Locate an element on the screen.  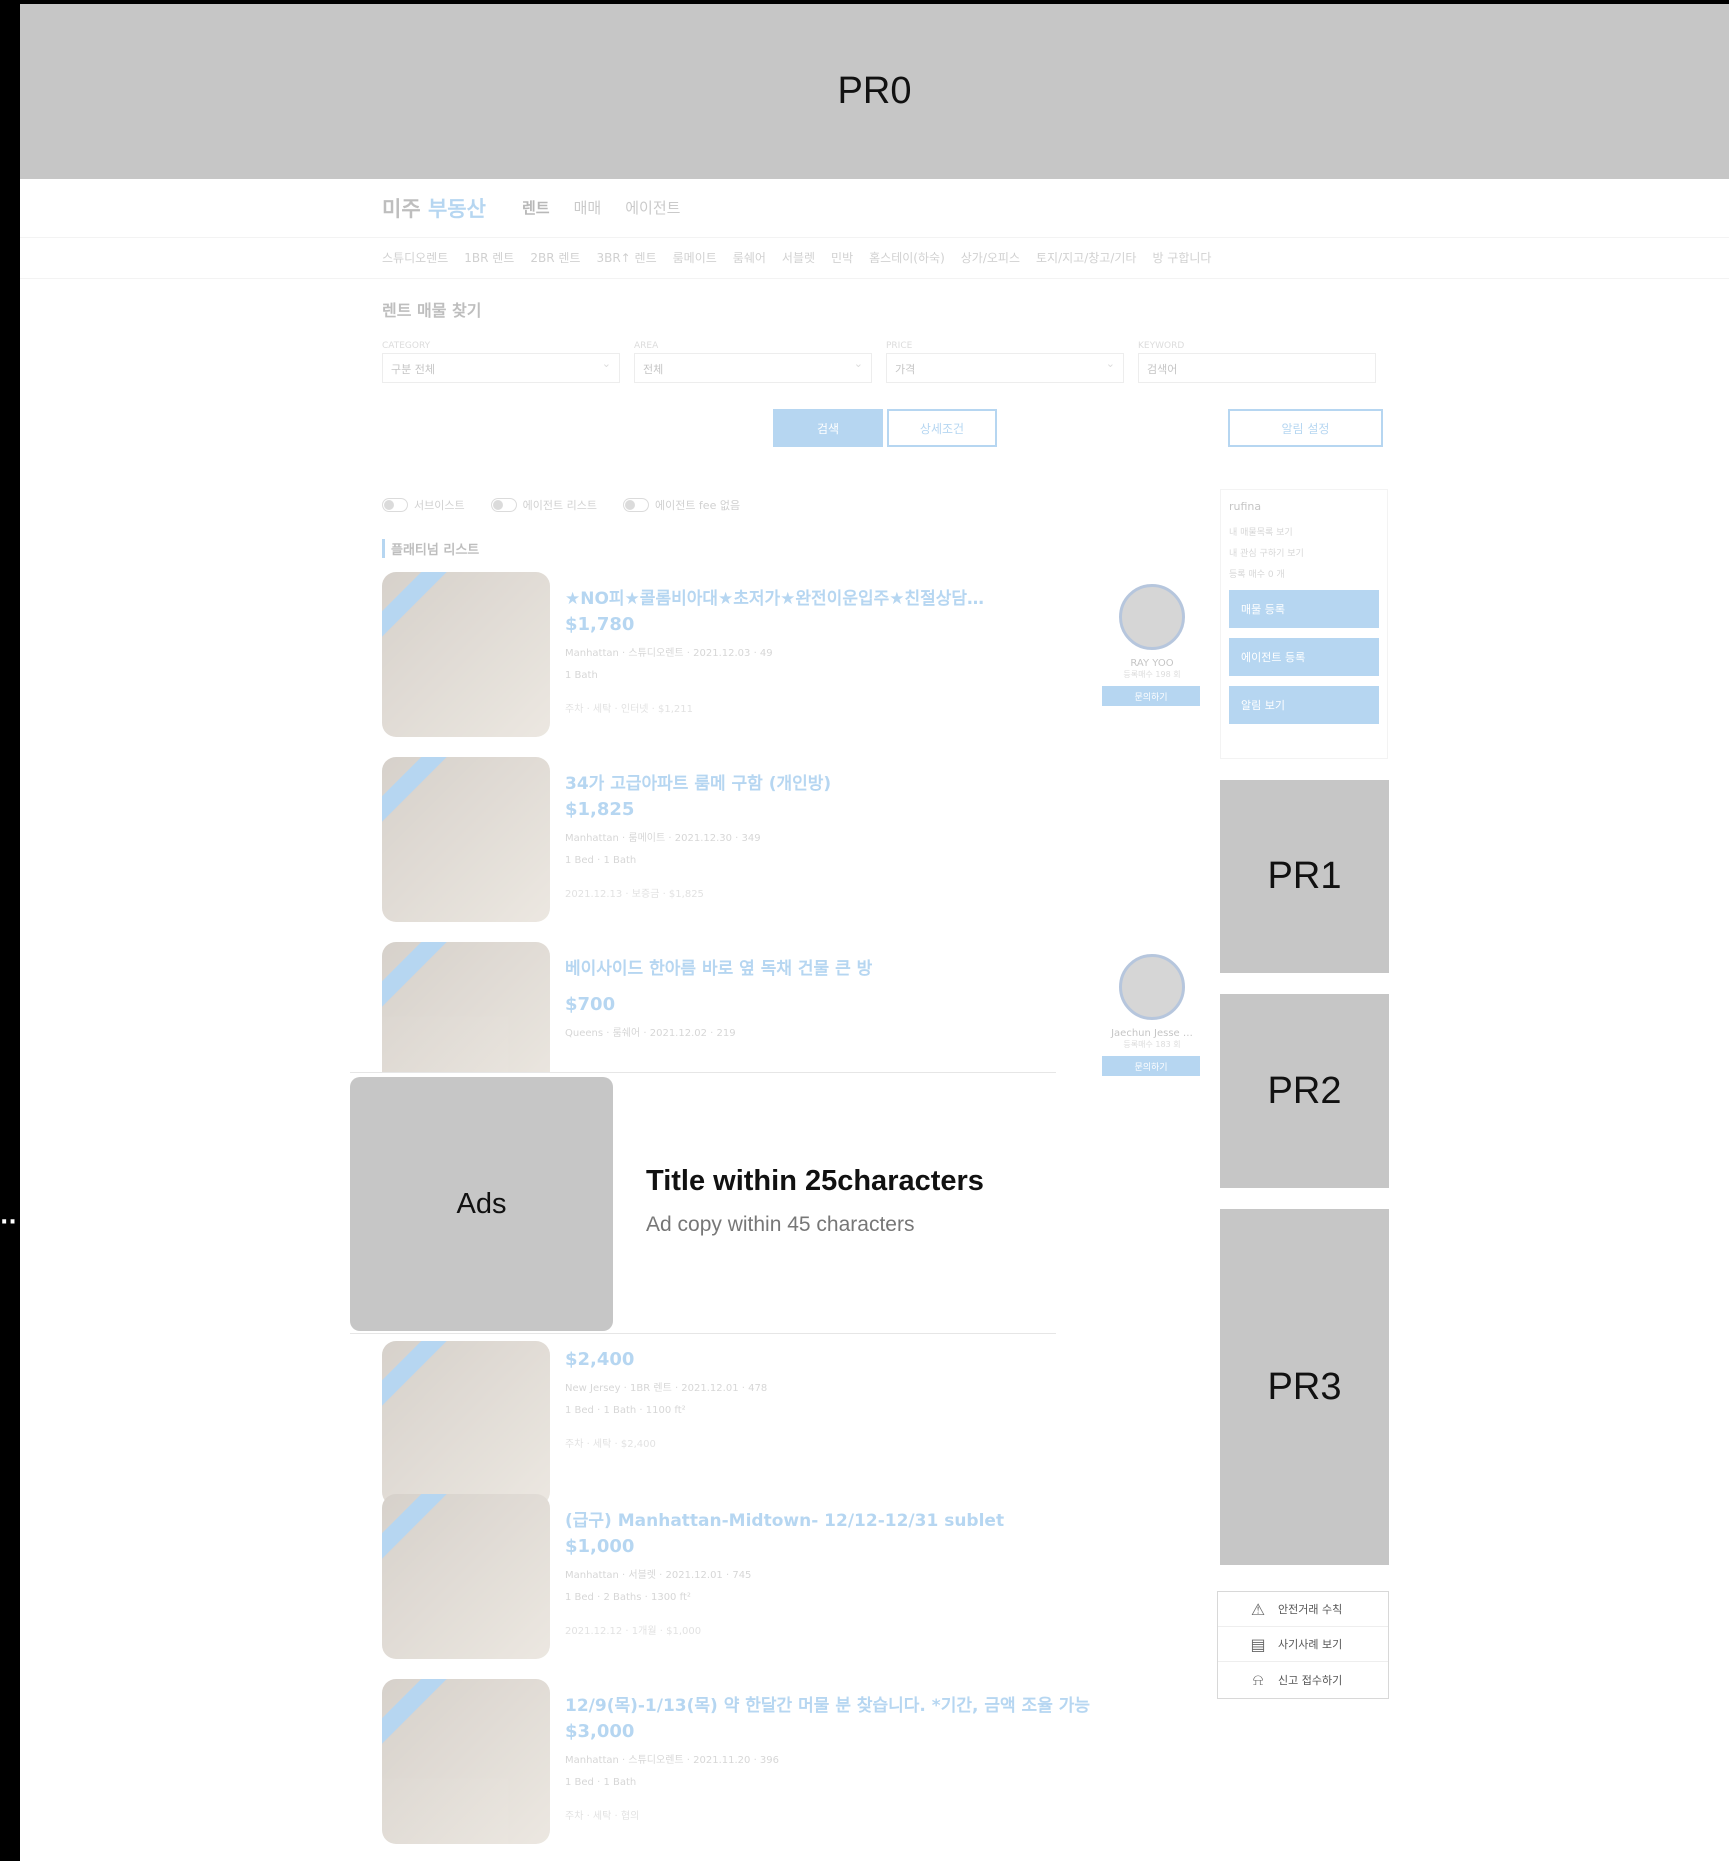
listing-extra: 주차 · 세탁 · $2,400 is located at coordinates (610, 1444).